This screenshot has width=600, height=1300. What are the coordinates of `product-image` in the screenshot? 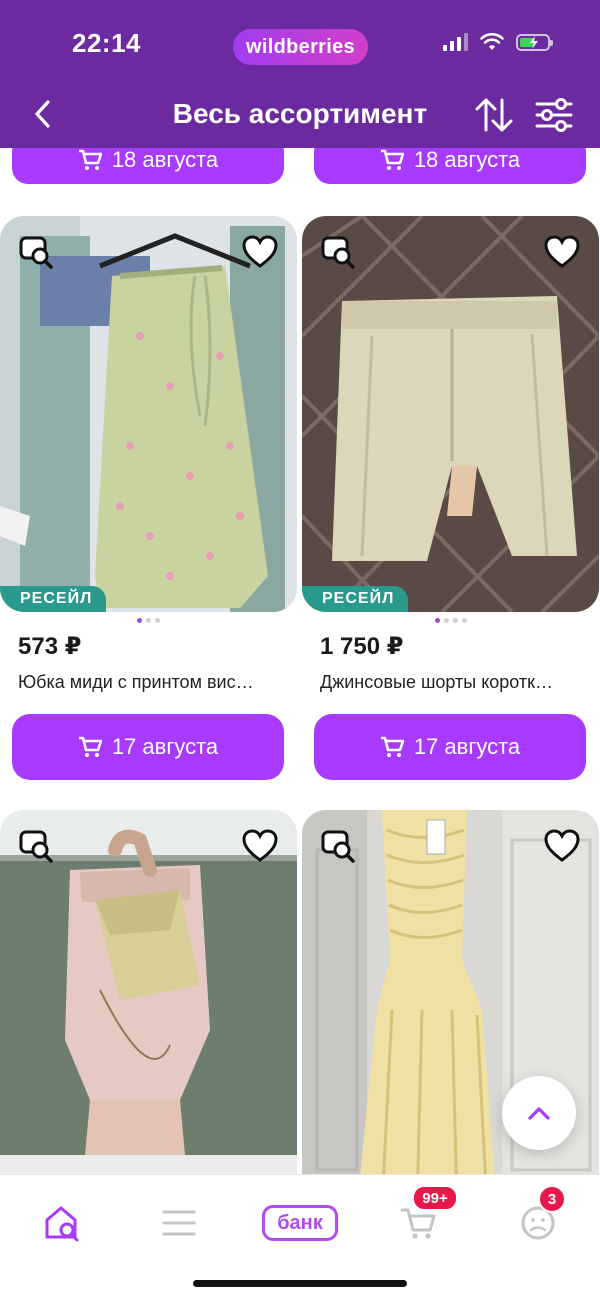 It's located at (148, 992).